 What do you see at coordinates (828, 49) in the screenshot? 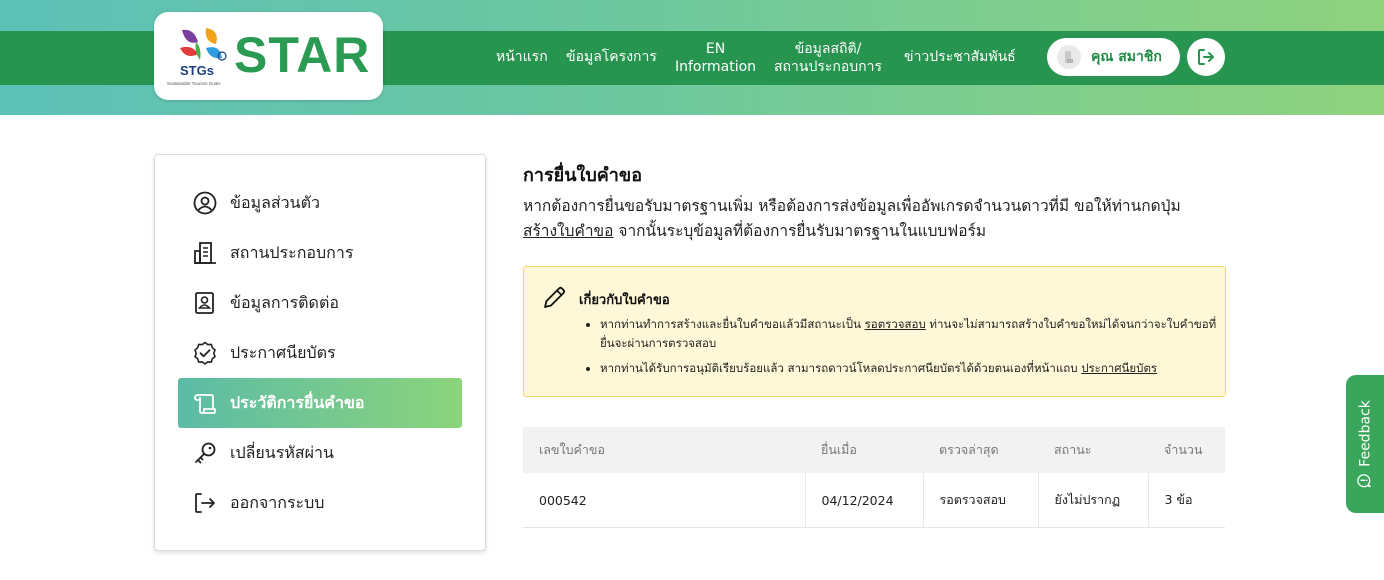
I see `nav-statistics-label-1: ข้อมูลสถิติ/` at bounding box center [828, 49].